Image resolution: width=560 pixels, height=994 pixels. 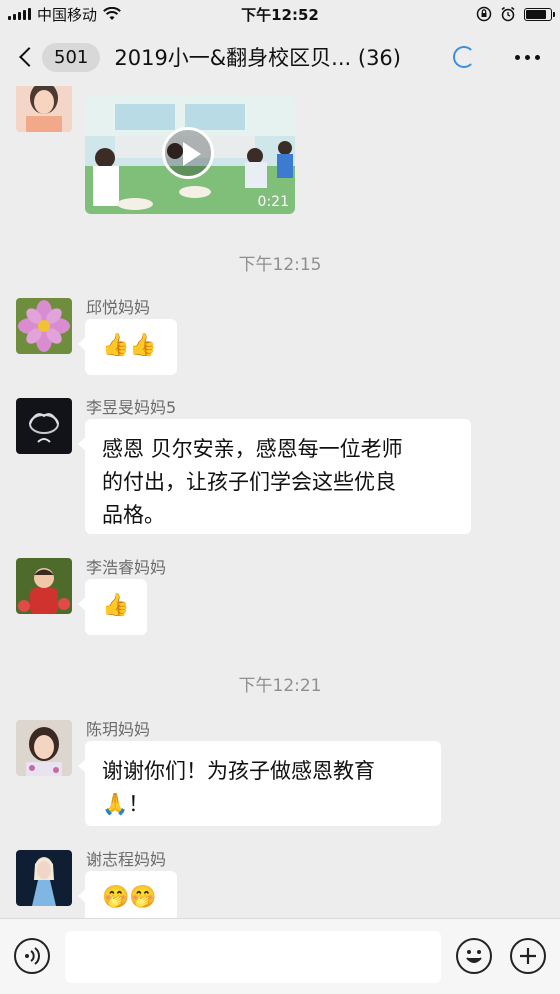 I want to click on battery-fill, so click(x=536, y=14).